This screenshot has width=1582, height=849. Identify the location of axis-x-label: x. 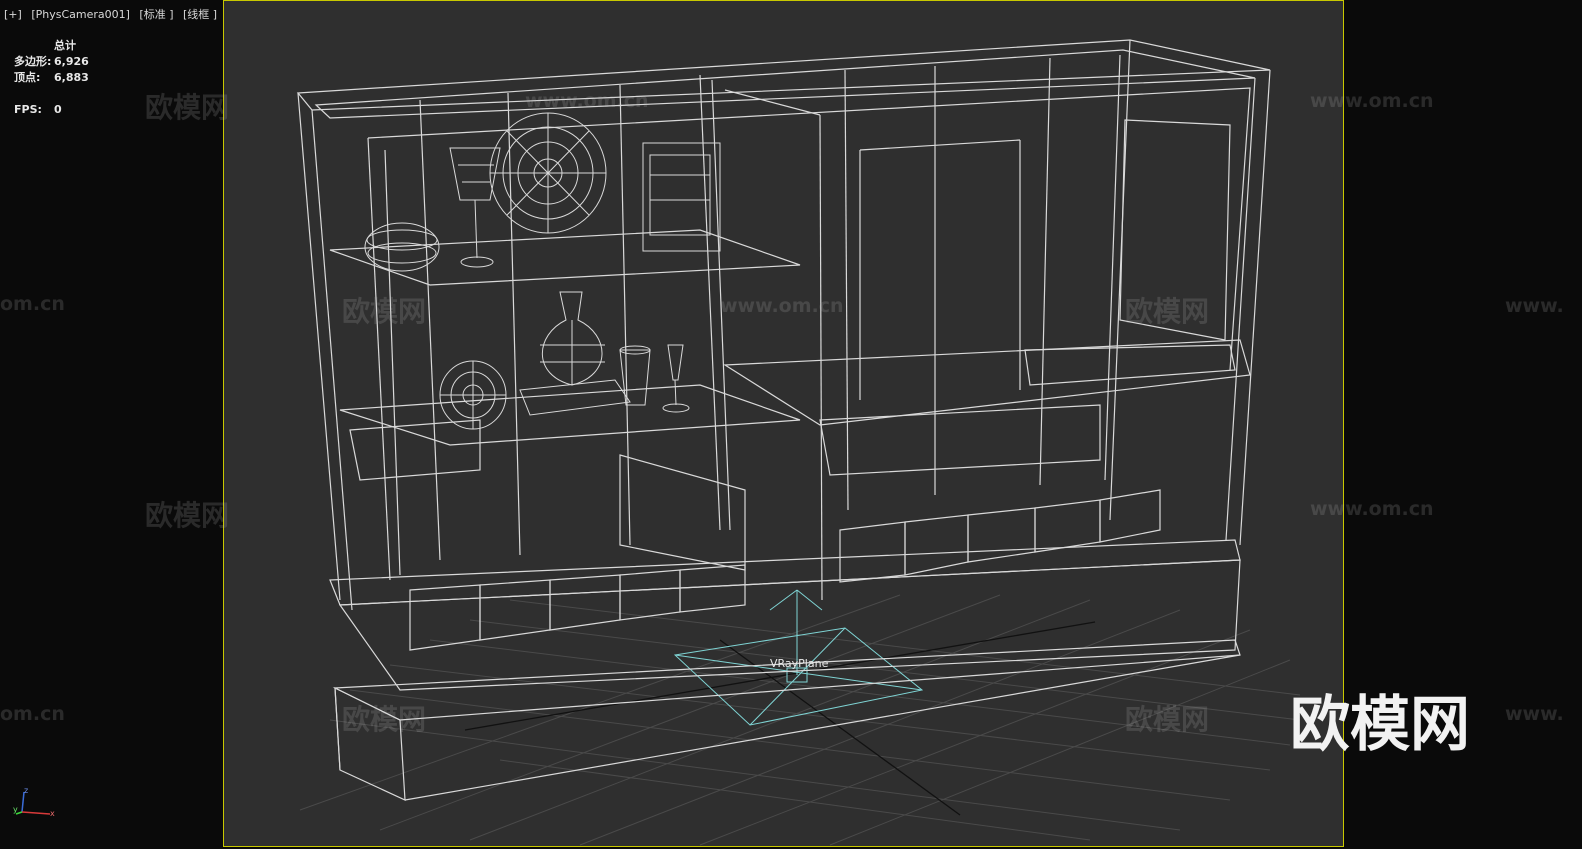
(52, 813).